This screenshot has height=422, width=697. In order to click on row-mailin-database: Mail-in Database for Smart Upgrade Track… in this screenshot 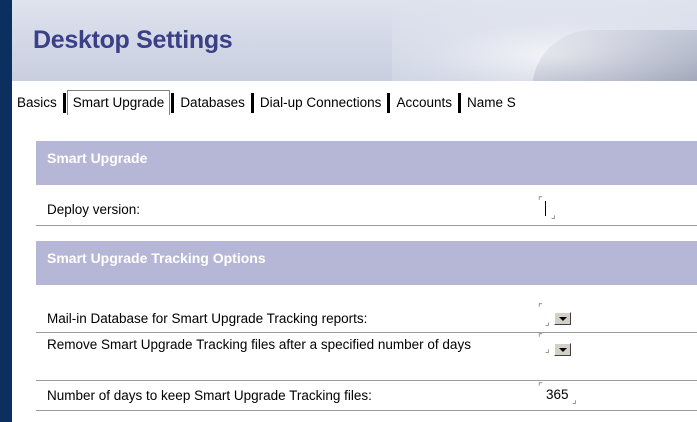, I will do `click(366, 317)`.